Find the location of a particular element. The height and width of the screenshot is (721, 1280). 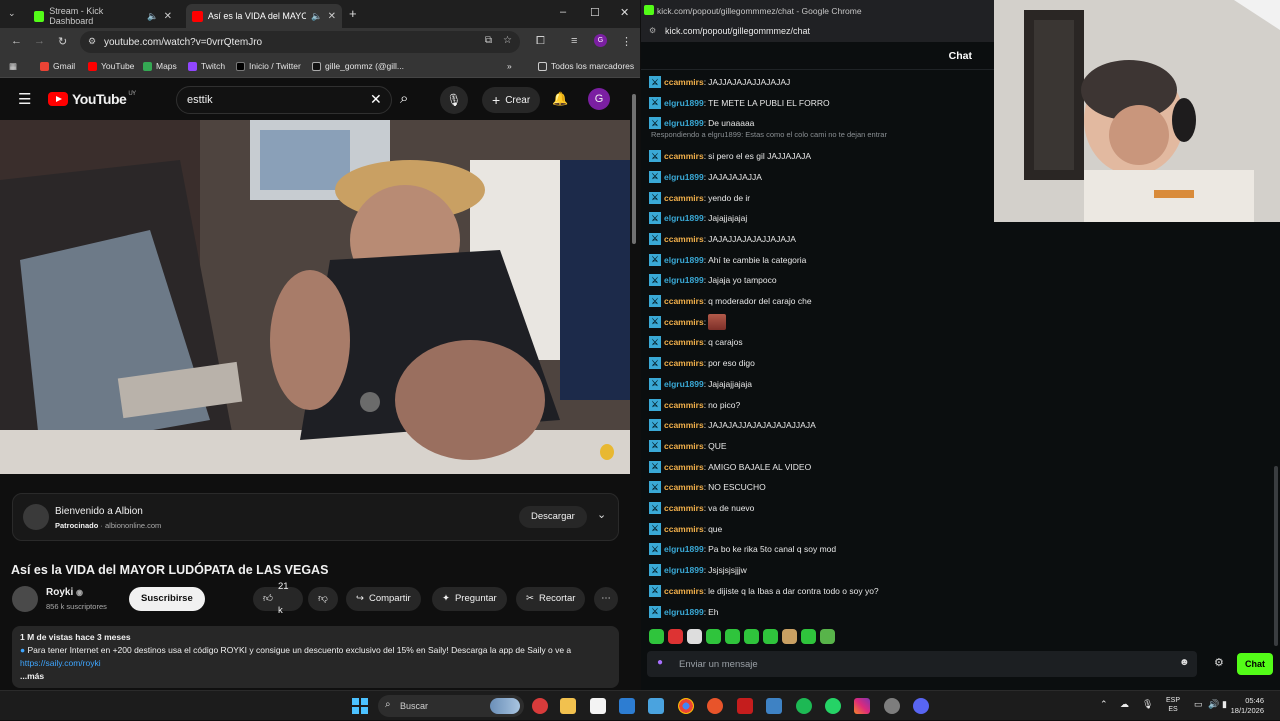

minimize-icon: – is located at coordinates (563, 12).